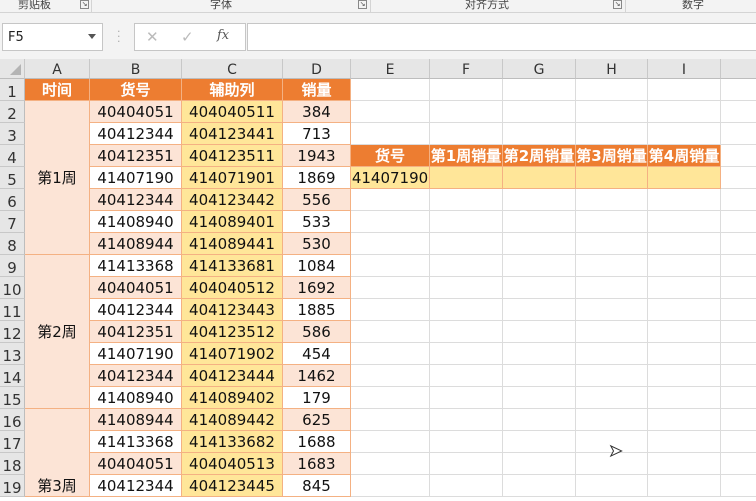  I want to click on lookup-result-cell, so click(539, 178).